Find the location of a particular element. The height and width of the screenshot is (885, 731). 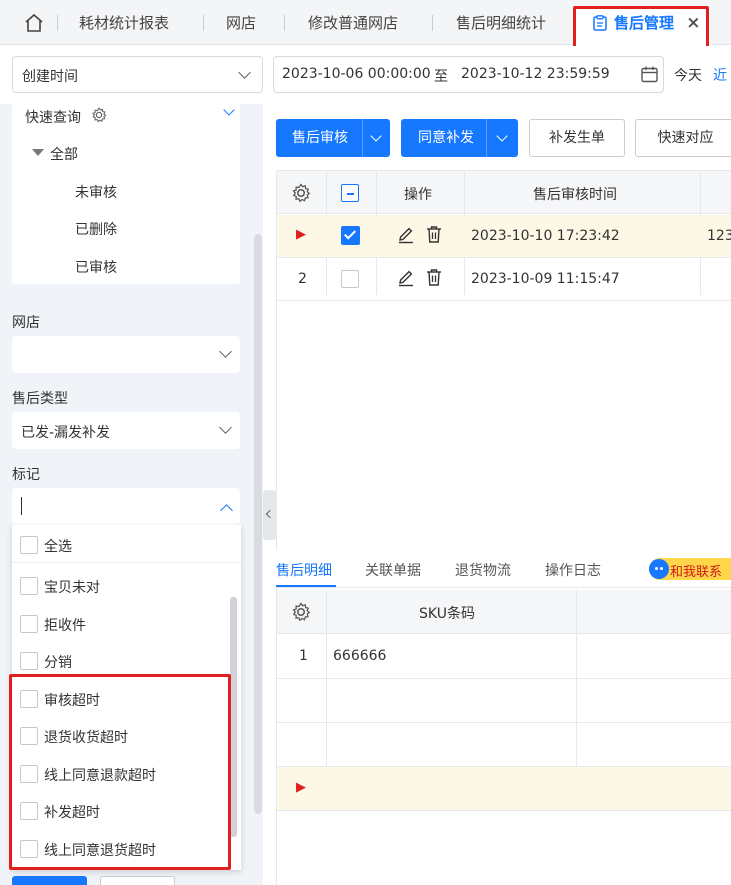

col-action: 操作 is located at coordinates (418, 195).